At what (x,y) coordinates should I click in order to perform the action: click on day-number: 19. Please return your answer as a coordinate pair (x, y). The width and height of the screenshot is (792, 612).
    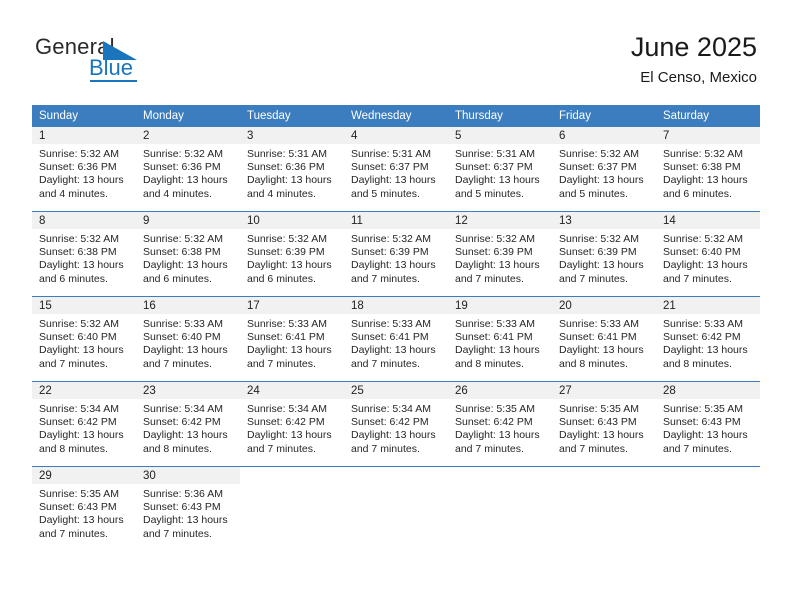
    Looking at the image, I should click on (500, 305).